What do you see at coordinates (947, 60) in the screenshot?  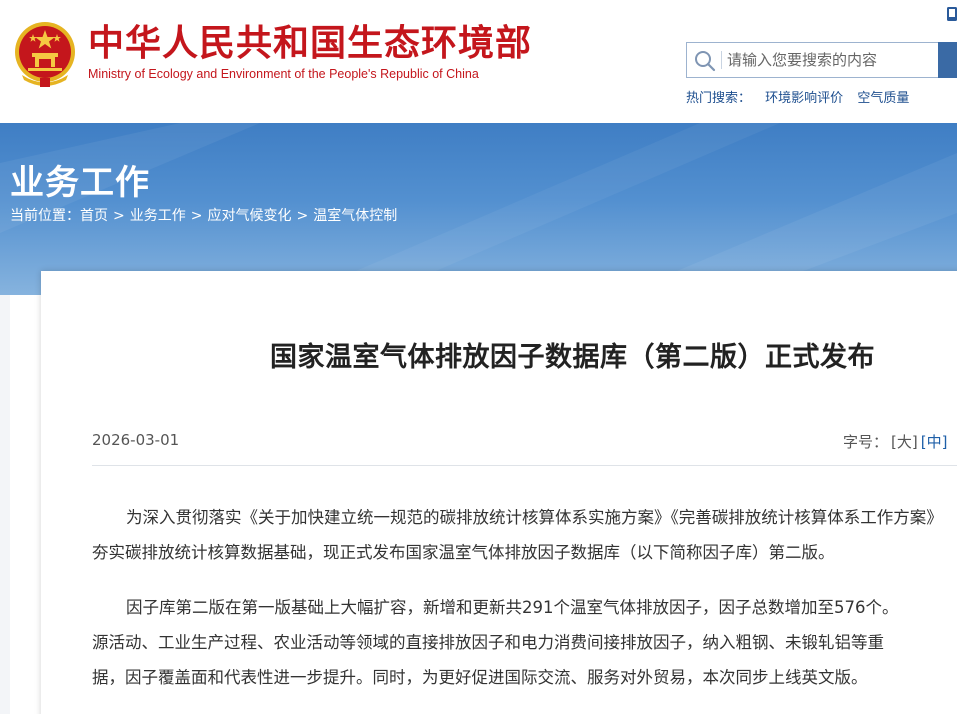 I see `search-button` at bounding box center [947, 60].